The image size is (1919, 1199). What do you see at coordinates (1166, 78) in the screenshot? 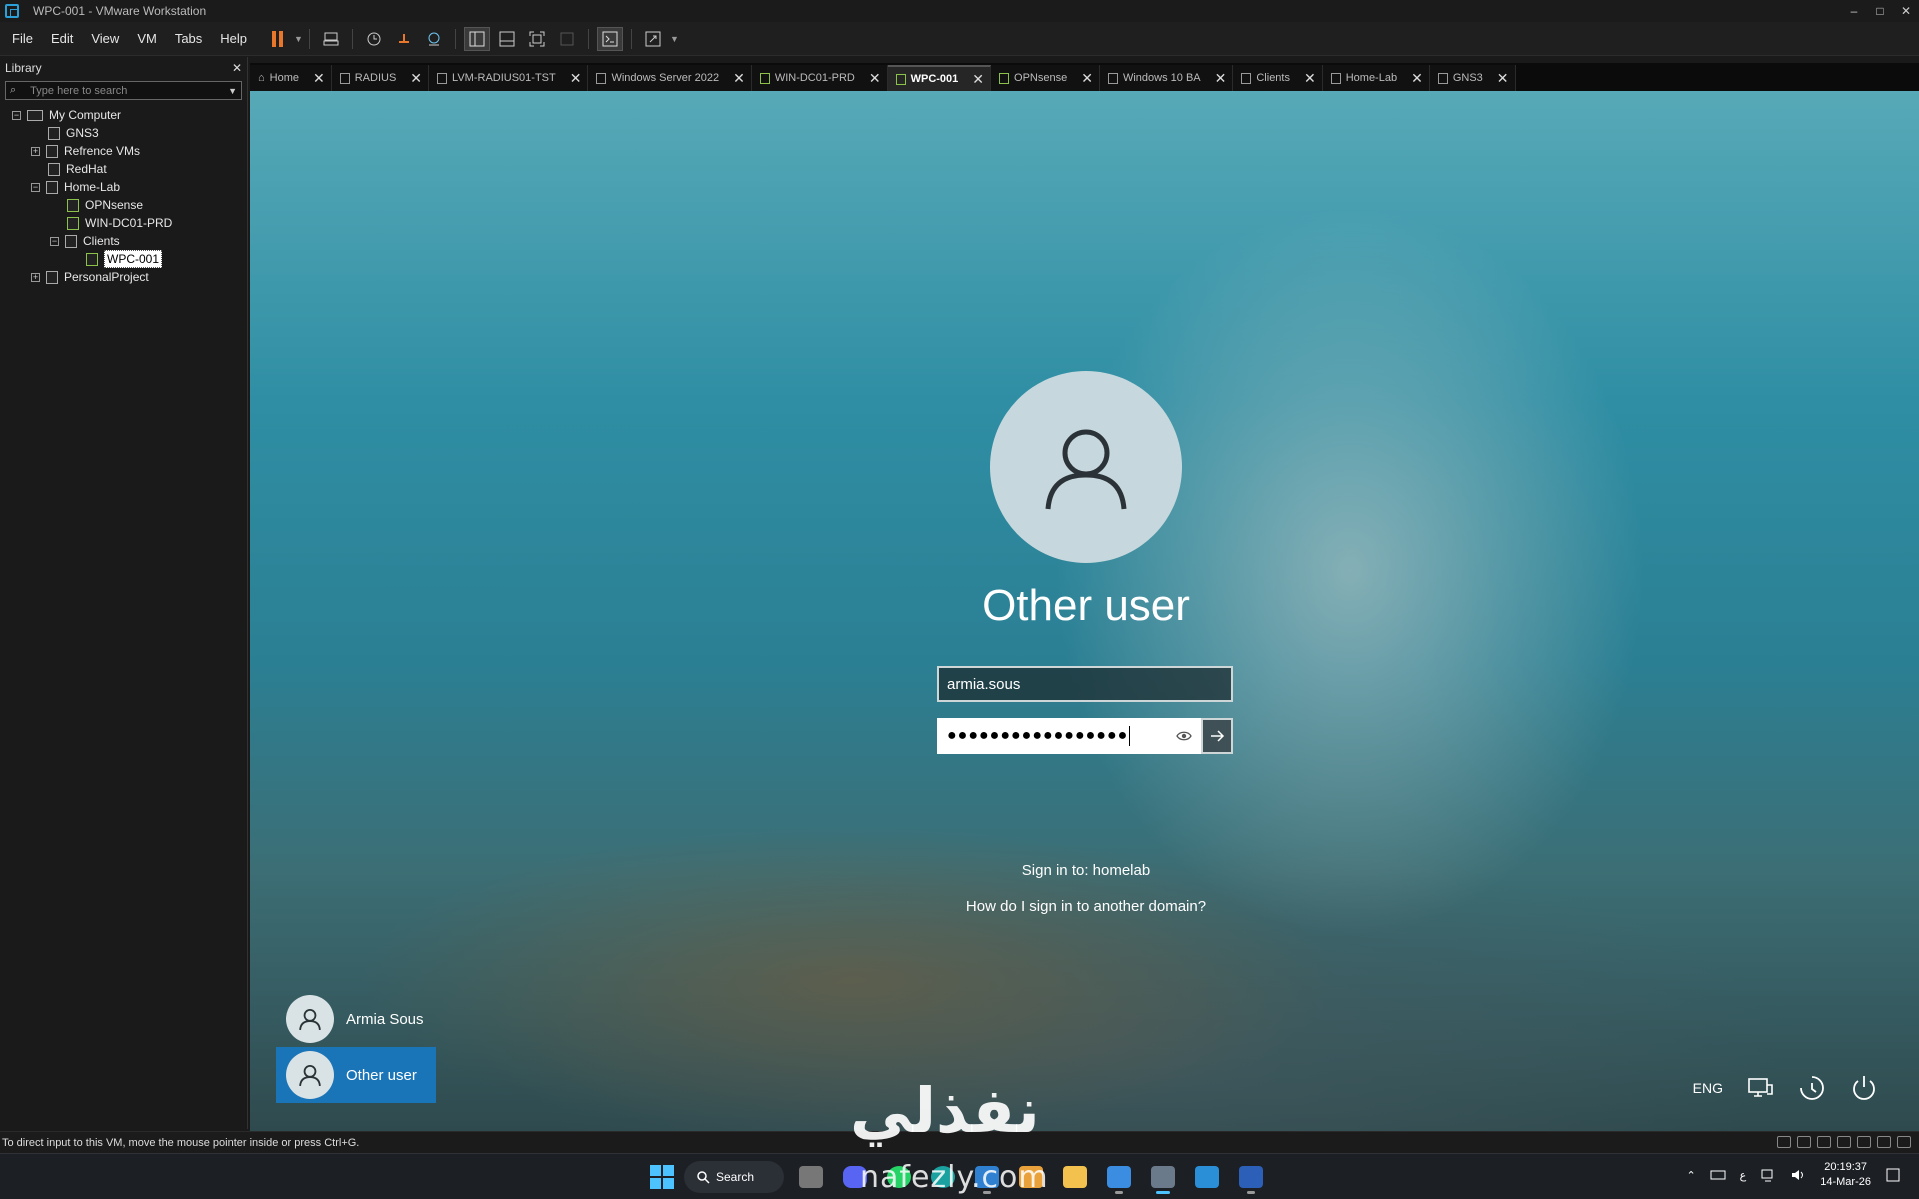
I see `tab-windows-10-ba: Windows 10 BA ✕` at bounding box center [1166, 78].